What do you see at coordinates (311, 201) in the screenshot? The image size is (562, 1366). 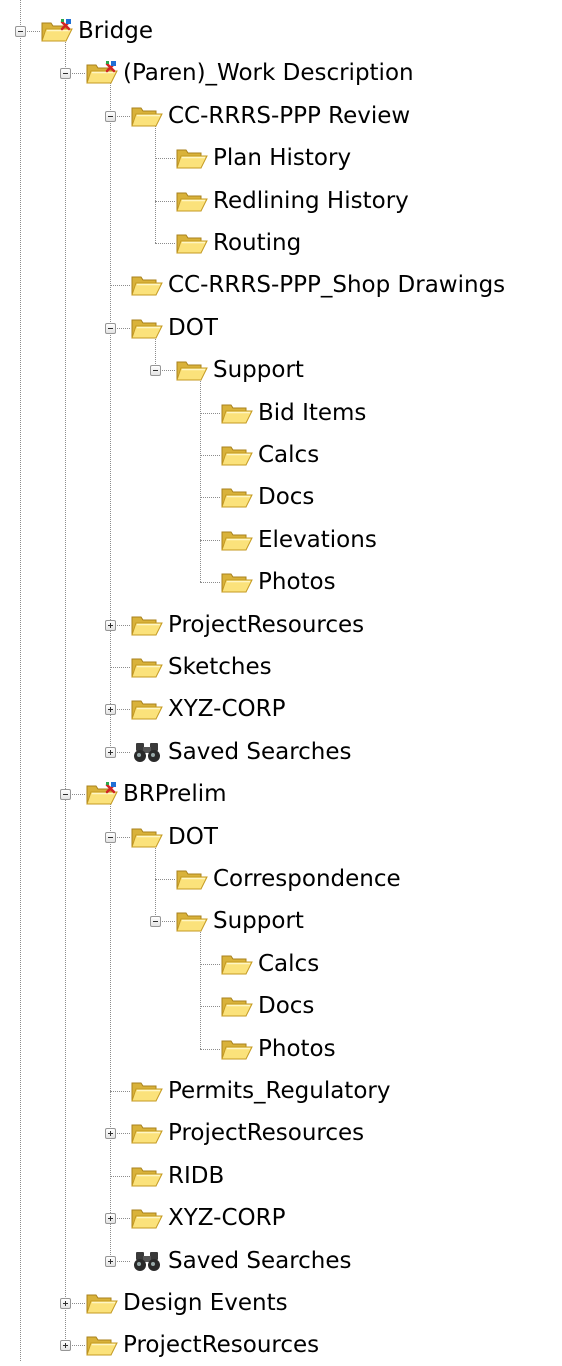 I see `tree-node-label: Redlining History` at bounding box center [311, 201].